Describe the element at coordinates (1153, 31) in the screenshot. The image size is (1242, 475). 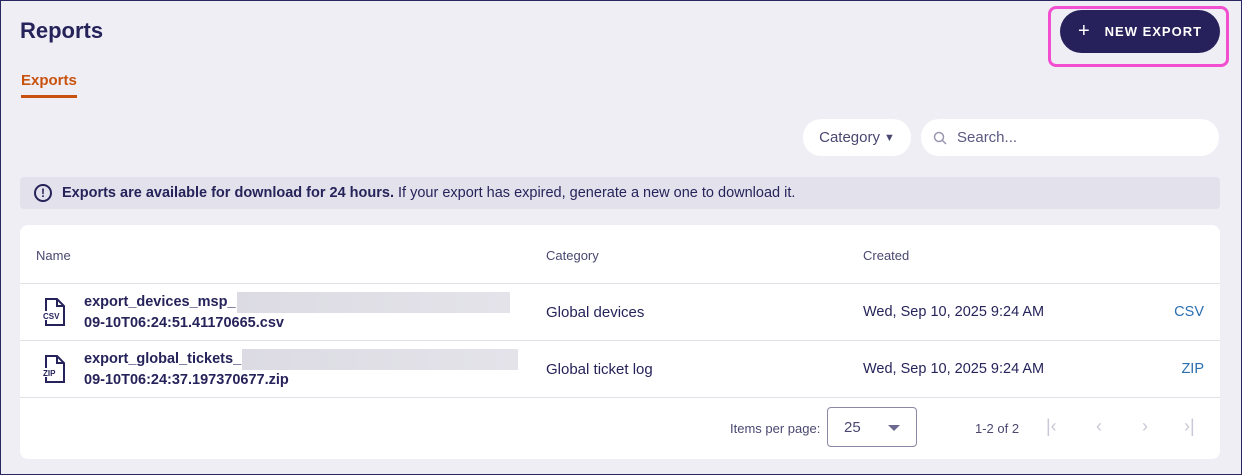
I see `new-export-label: NEW EXPORT` at that location.